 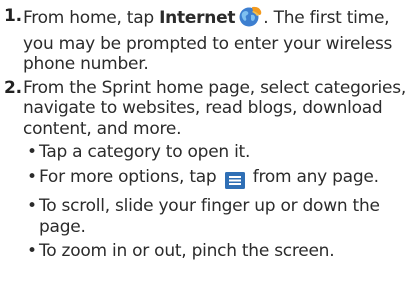 What do you see at coordinates (187, 251) in the screenshot?
I see `bullet-text: To zoom in or out, pinch the screen.` at bounding box center [187, 251].